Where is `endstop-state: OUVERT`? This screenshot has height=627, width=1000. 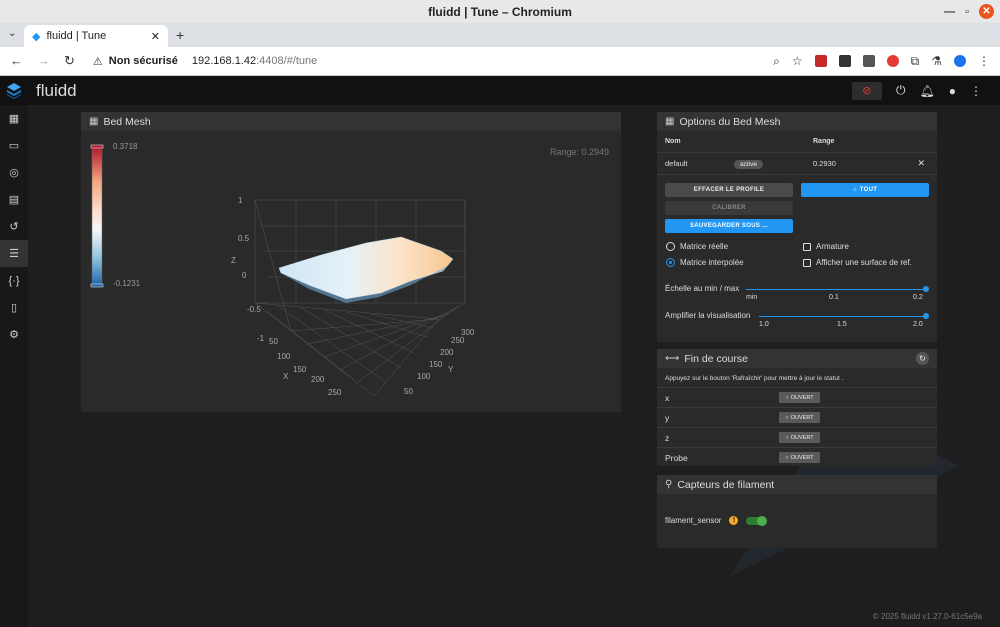 endstop-state: OUVERT is located at coordinates (802, 417).